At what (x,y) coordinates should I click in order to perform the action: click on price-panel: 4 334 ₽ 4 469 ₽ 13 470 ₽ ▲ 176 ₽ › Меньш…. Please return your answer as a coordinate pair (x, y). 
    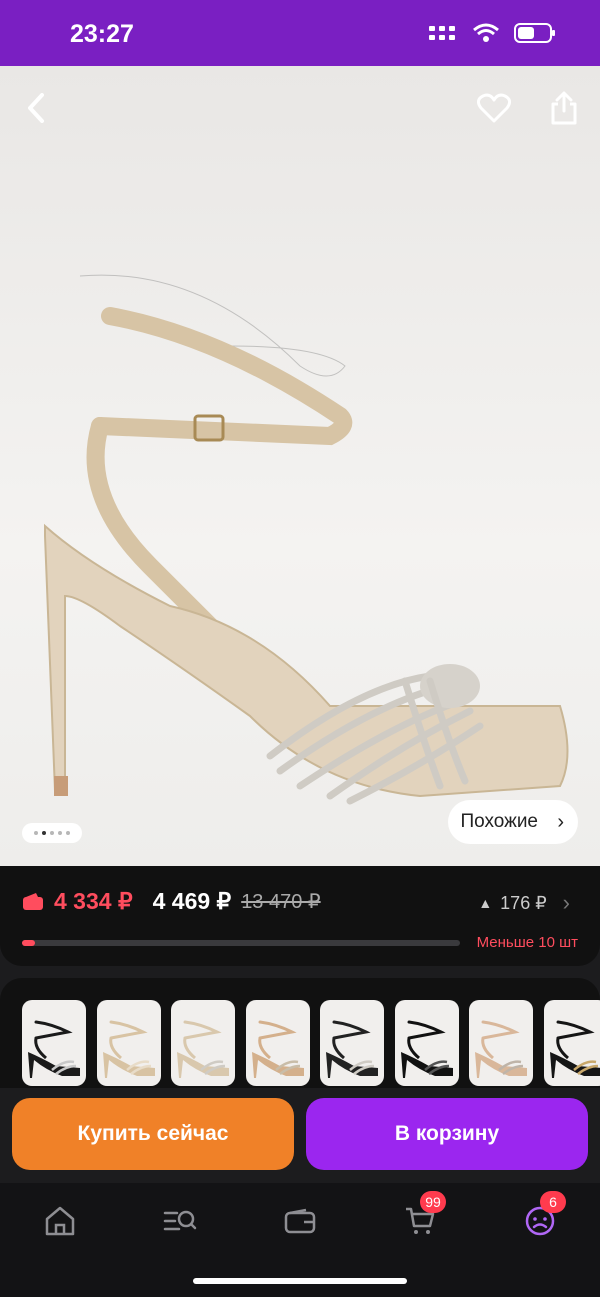
    Looking at the image, I should click on (300, 916).